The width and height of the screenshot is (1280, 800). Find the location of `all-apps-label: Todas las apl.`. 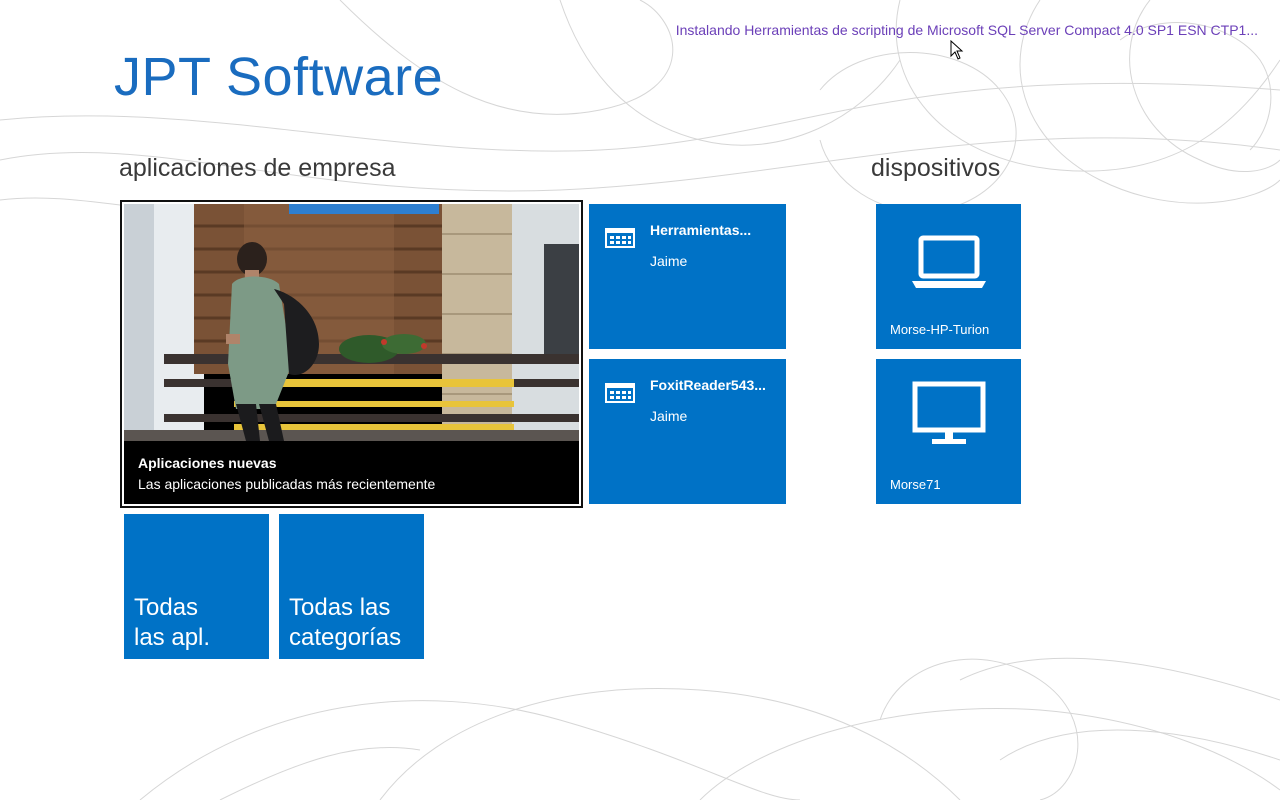

all-apps-label: Todas las apl. is located at coordinates (172, 622).